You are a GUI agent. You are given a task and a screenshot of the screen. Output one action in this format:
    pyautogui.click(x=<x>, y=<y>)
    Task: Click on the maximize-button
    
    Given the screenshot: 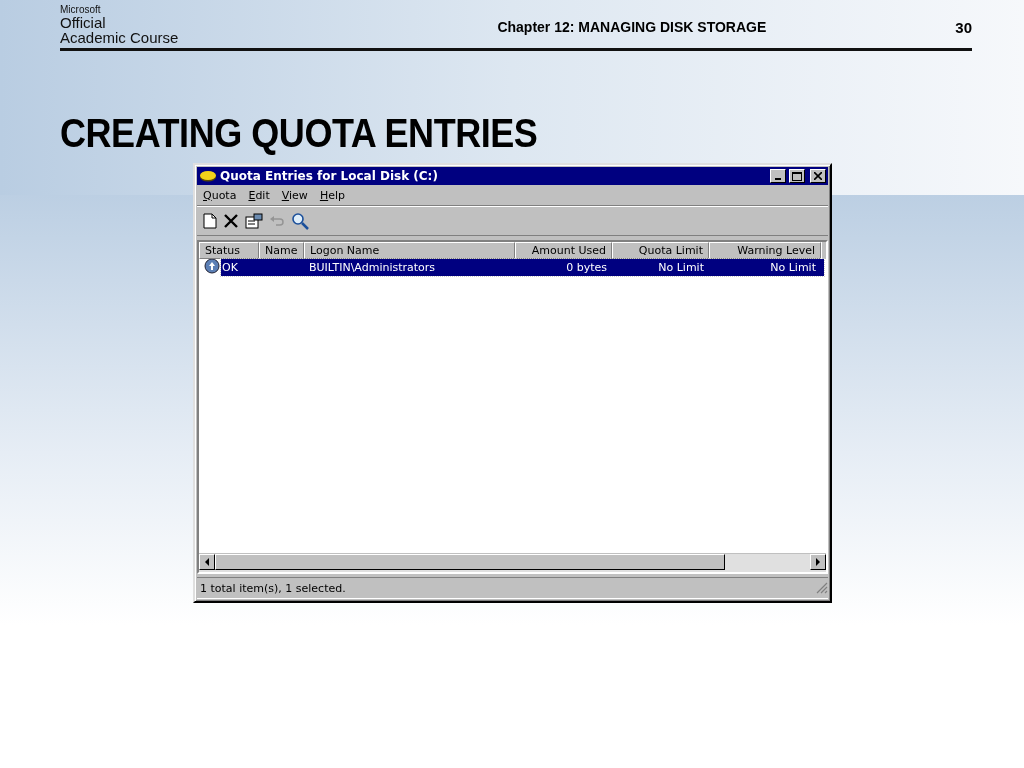 What is the action you would take?
    pyautogui.click(x=797, y=176)
    